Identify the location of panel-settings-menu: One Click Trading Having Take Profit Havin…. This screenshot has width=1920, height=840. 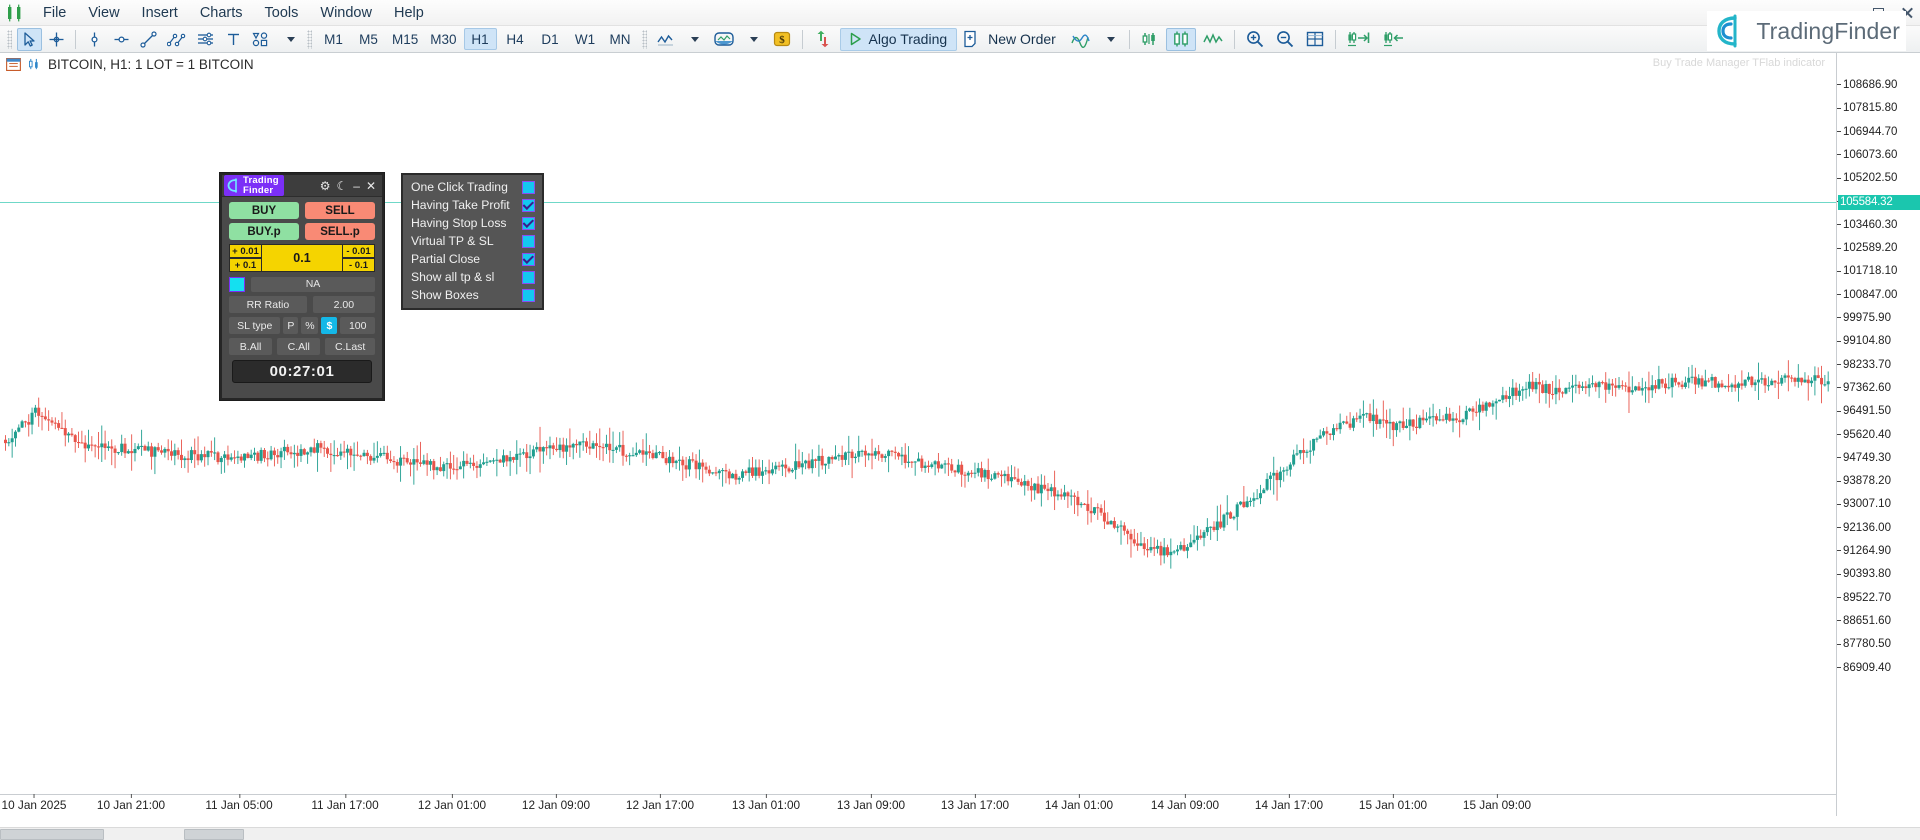
(472, 241).